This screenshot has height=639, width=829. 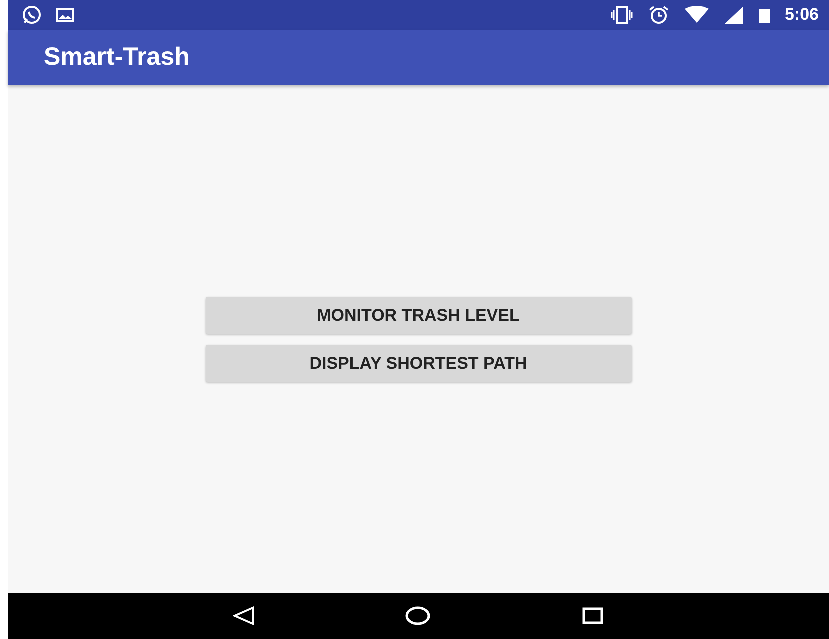 What do you see at coordinates (418, 616) in the screenshot?
I see `home-icon` at bounding box center [418, 616].